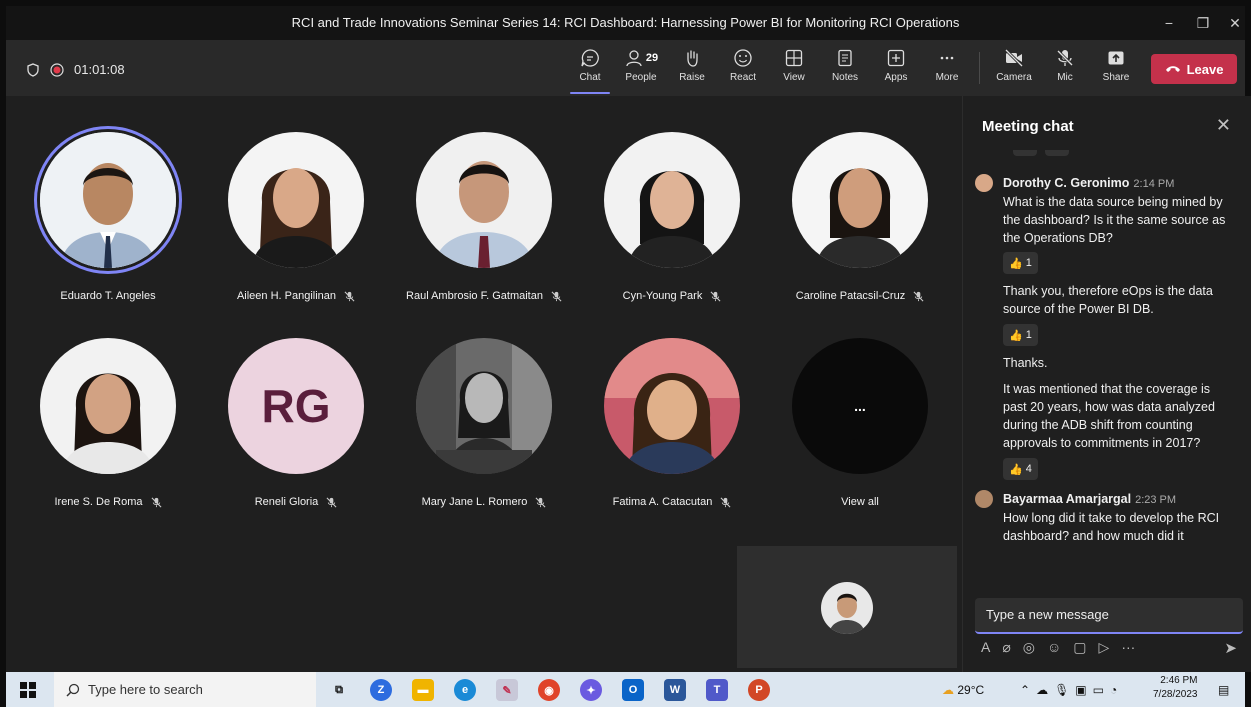 The image size is (1251, 707). I want to click on participant-tile: Mary Jane L. Romero, so click(484, 423).